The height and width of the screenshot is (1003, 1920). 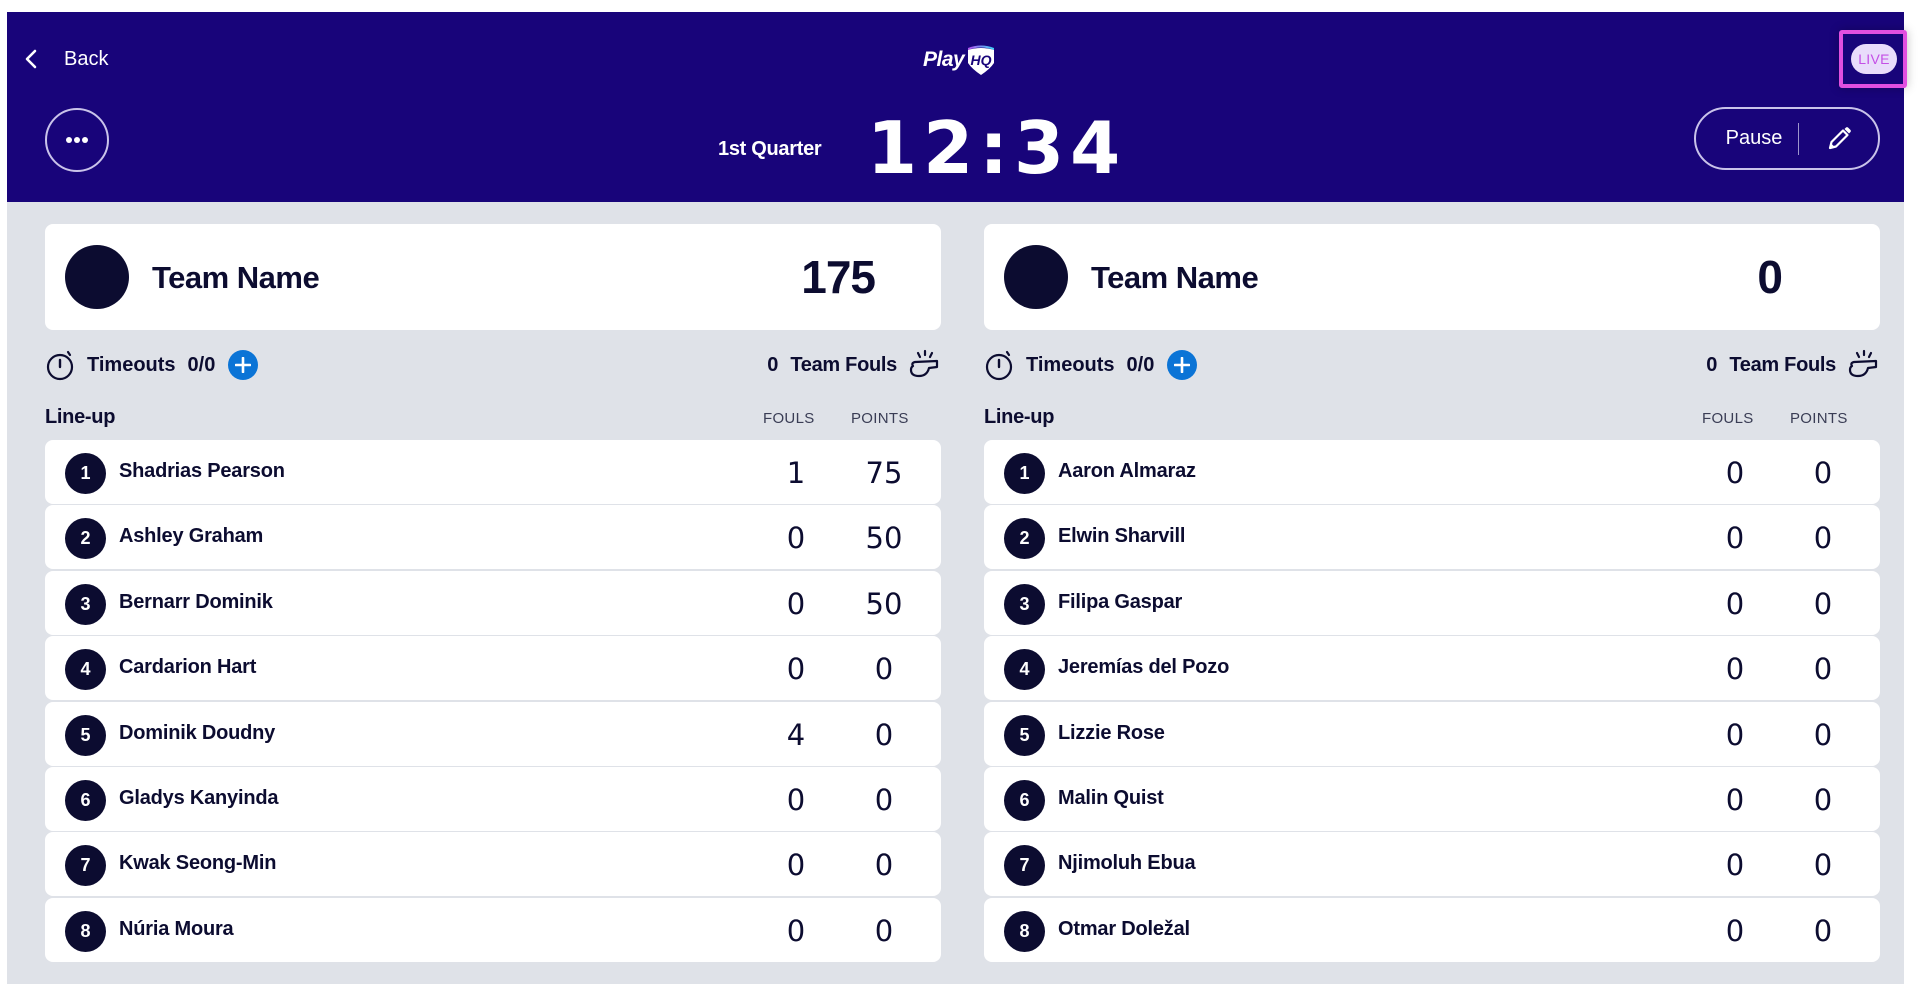 I want to click on player-name: Shadrias Pearson, so click(x=202, y=471).